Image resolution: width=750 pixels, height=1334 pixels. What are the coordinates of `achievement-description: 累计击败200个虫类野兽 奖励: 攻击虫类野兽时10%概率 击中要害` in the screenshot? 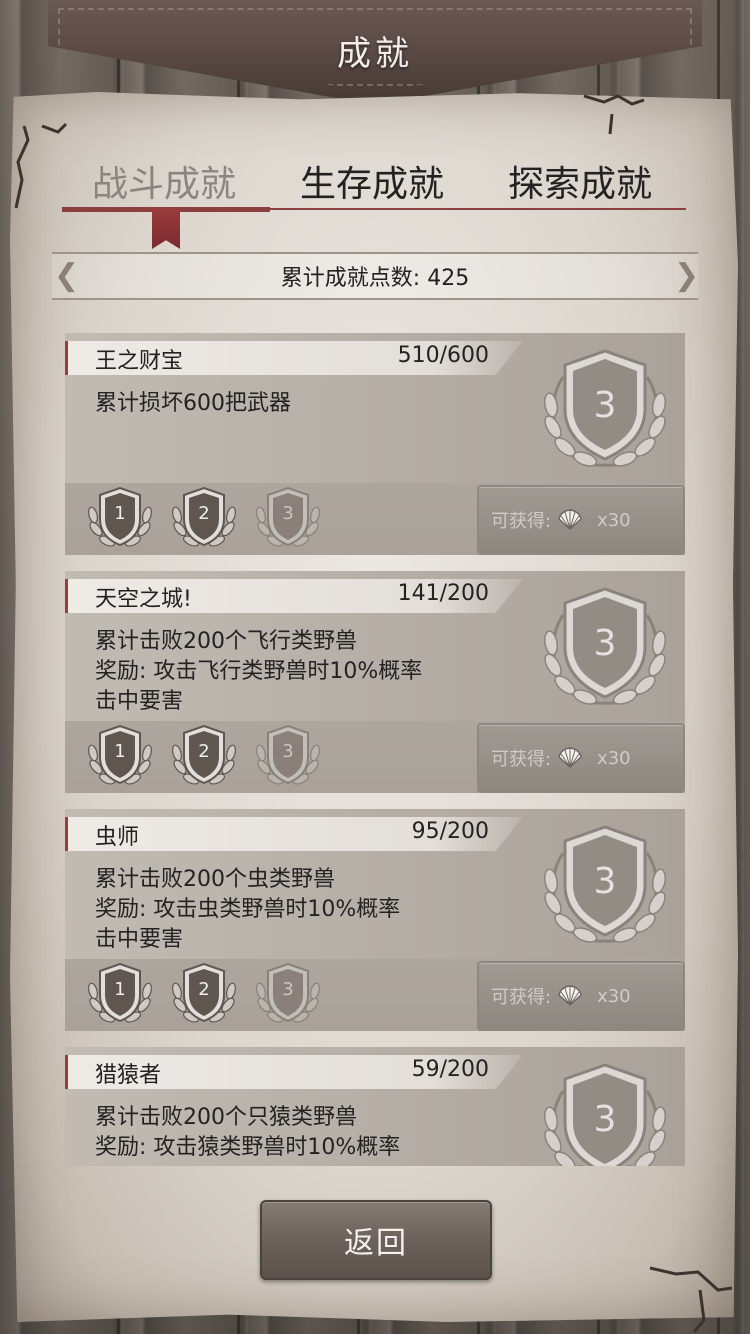 It's located at (248, 909).